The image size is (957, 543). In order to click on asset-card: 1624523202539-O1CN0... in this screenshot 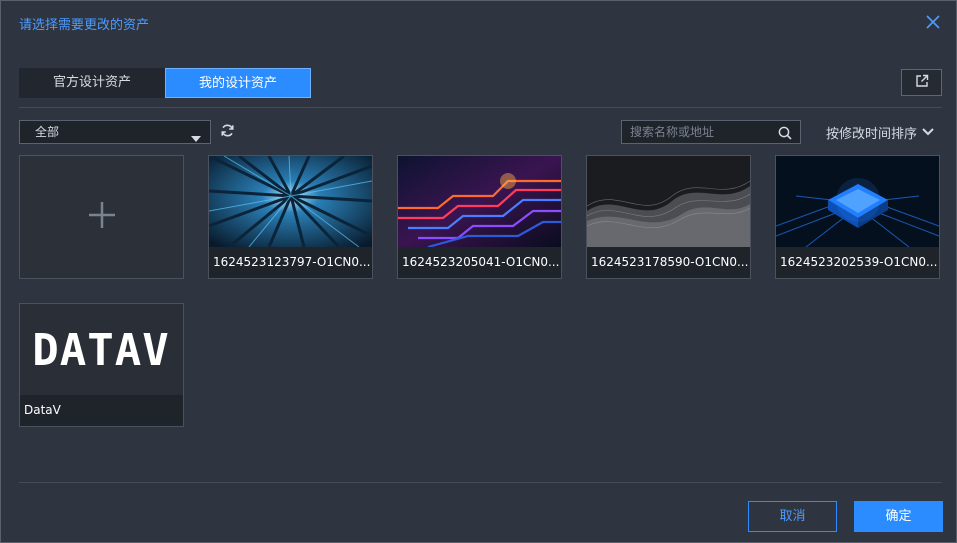, I will do `click(857, 217)`.